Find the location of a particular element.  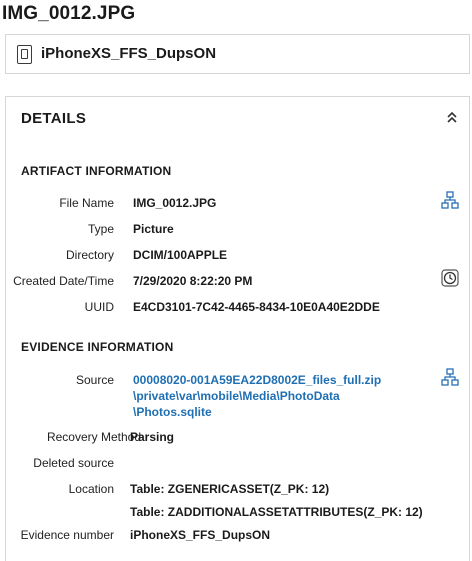

device-bar: iPhoneXS_FFS_DupsON is located at coordinates (237, 54).